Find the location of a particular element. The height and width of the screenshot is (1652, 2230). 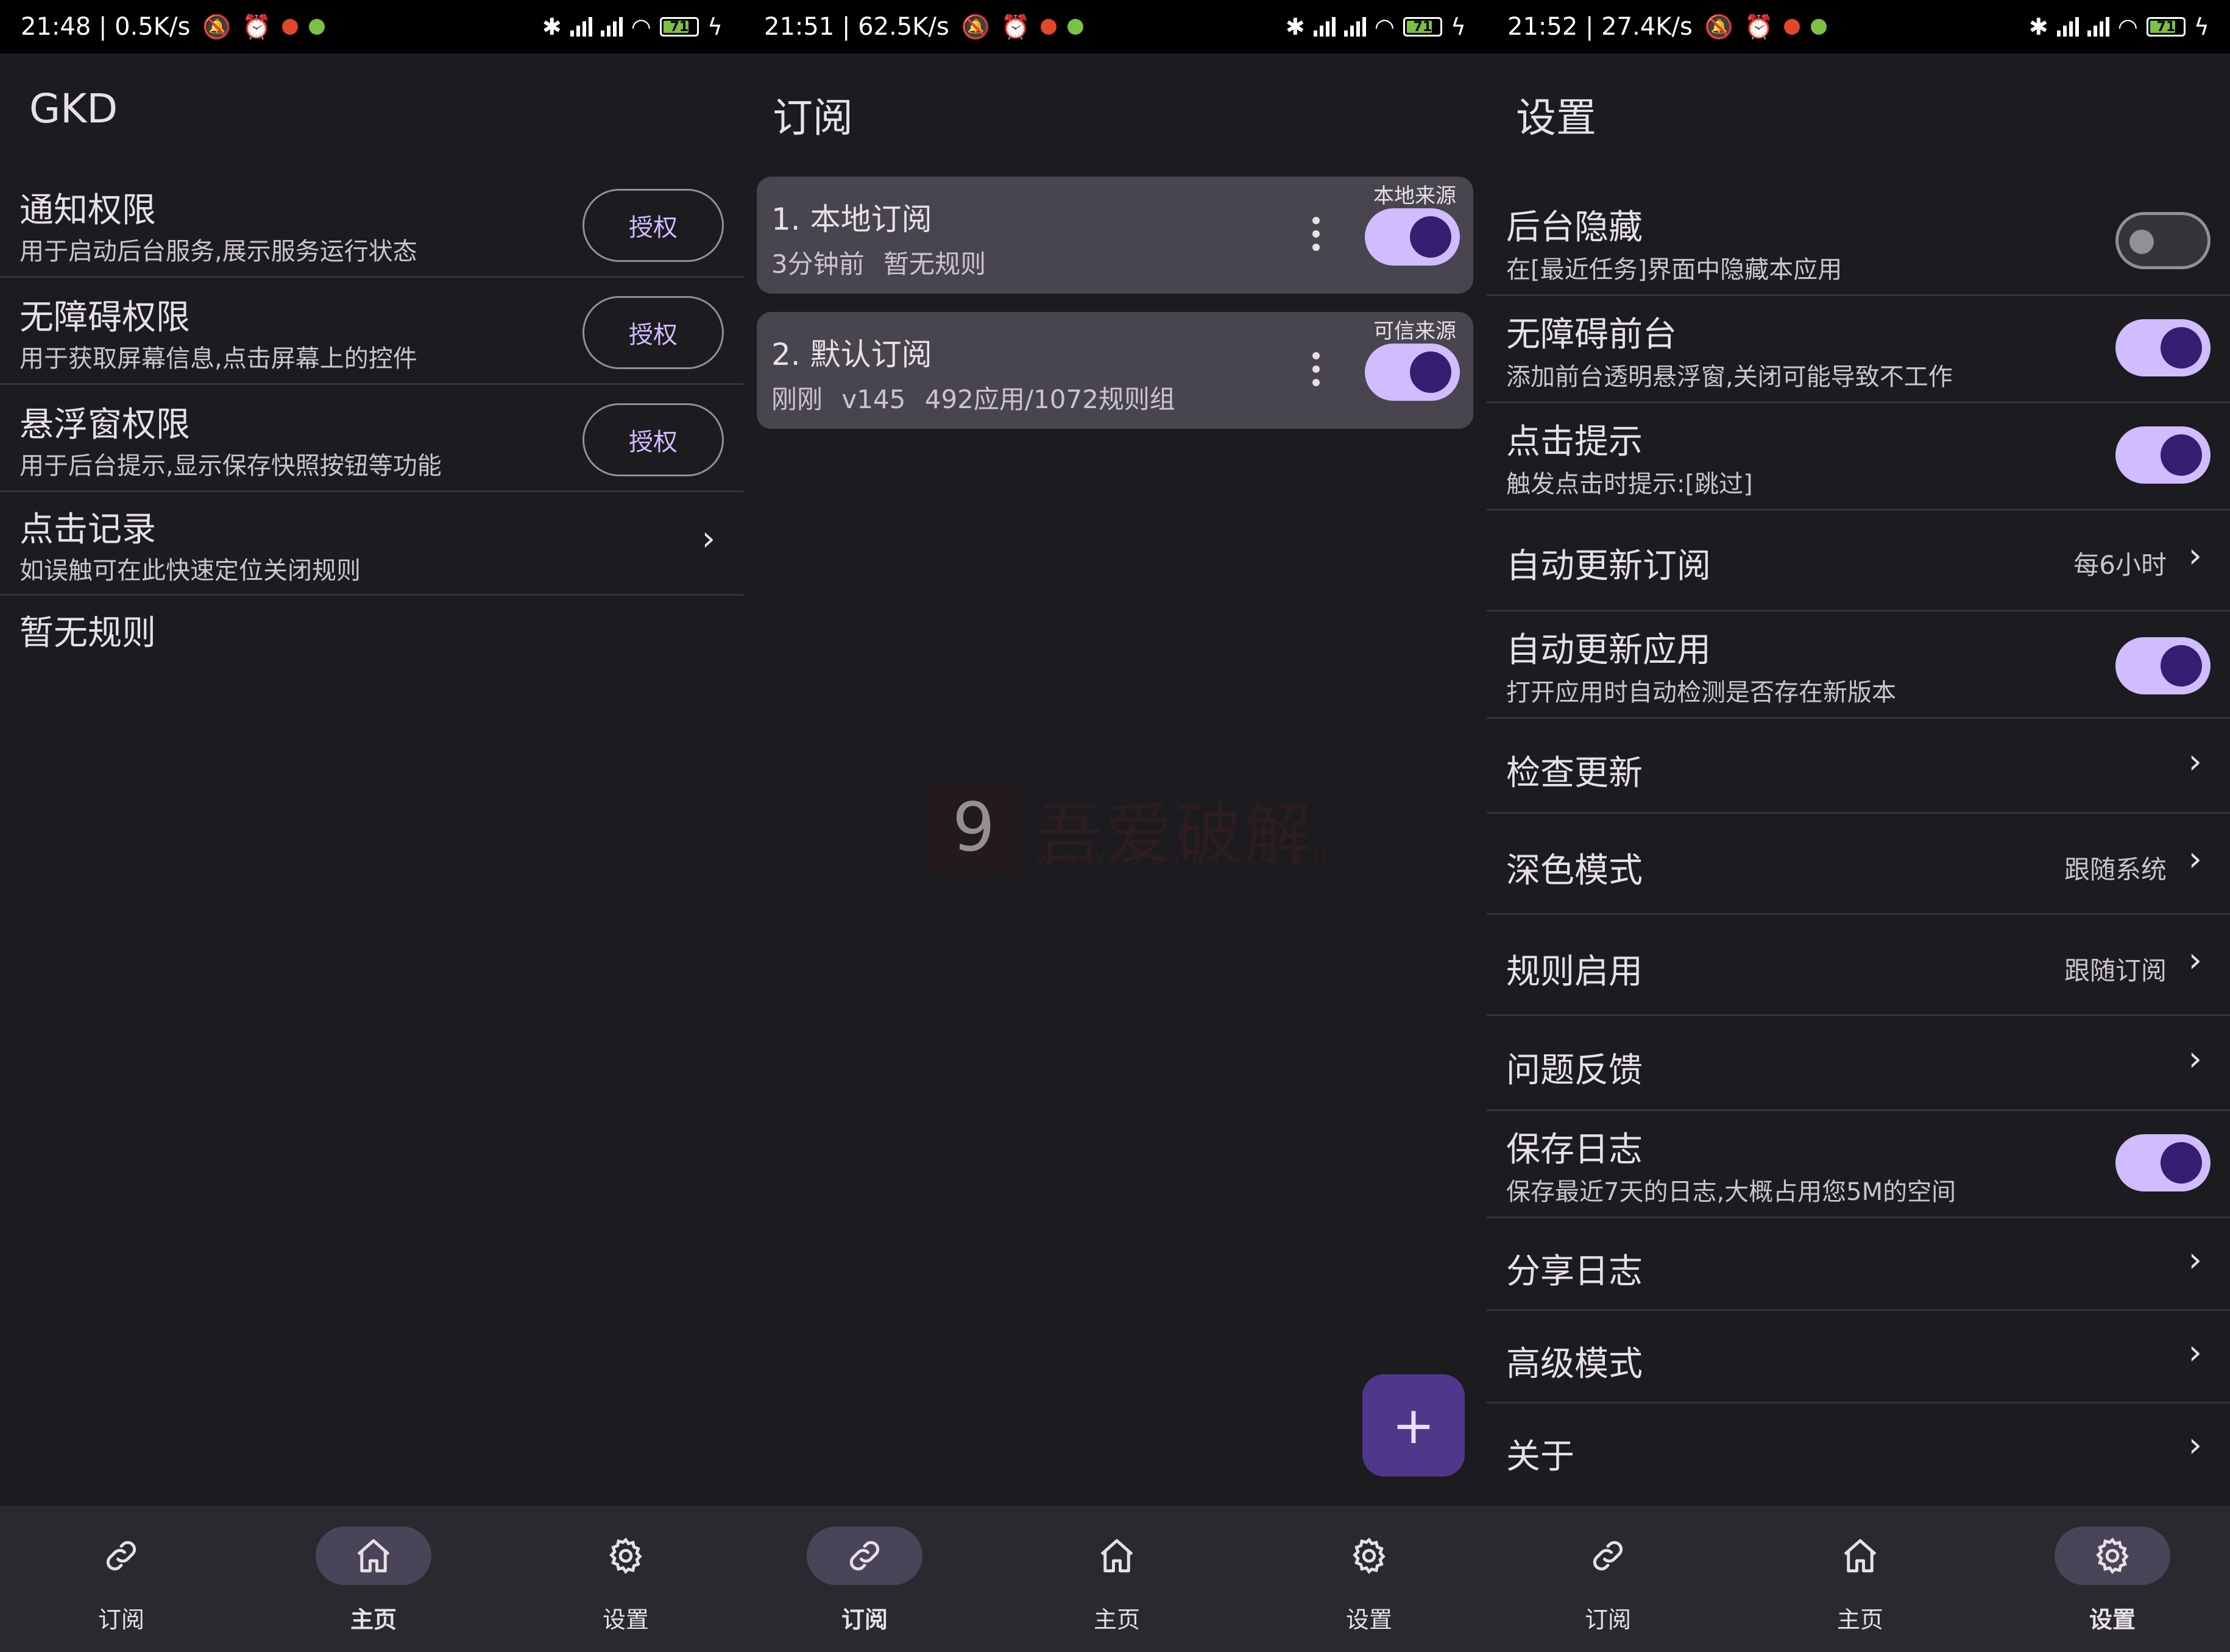

hide-background-toggle is located at coordinates (2163, 240).